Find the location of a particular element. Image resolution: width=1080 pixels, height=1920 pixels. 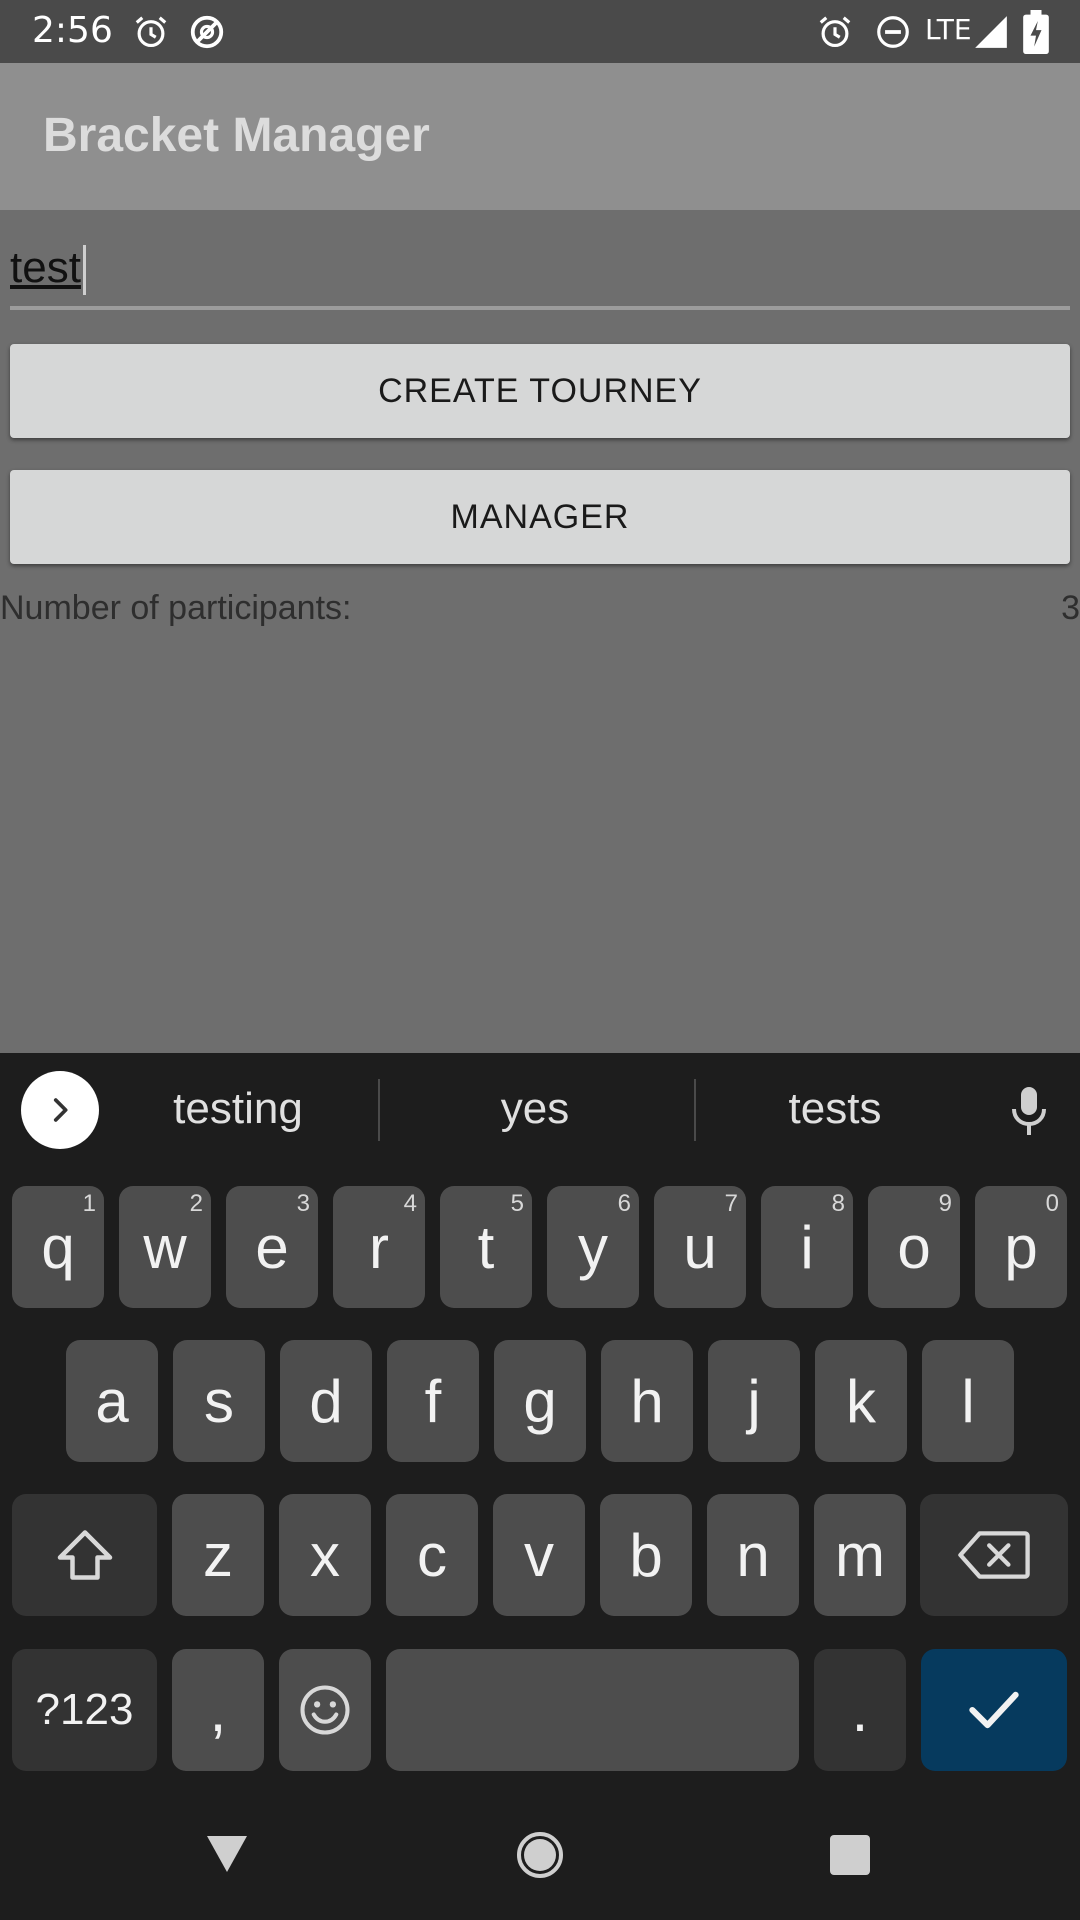

key-p: p0 is located at coordinates (1021, 1247).